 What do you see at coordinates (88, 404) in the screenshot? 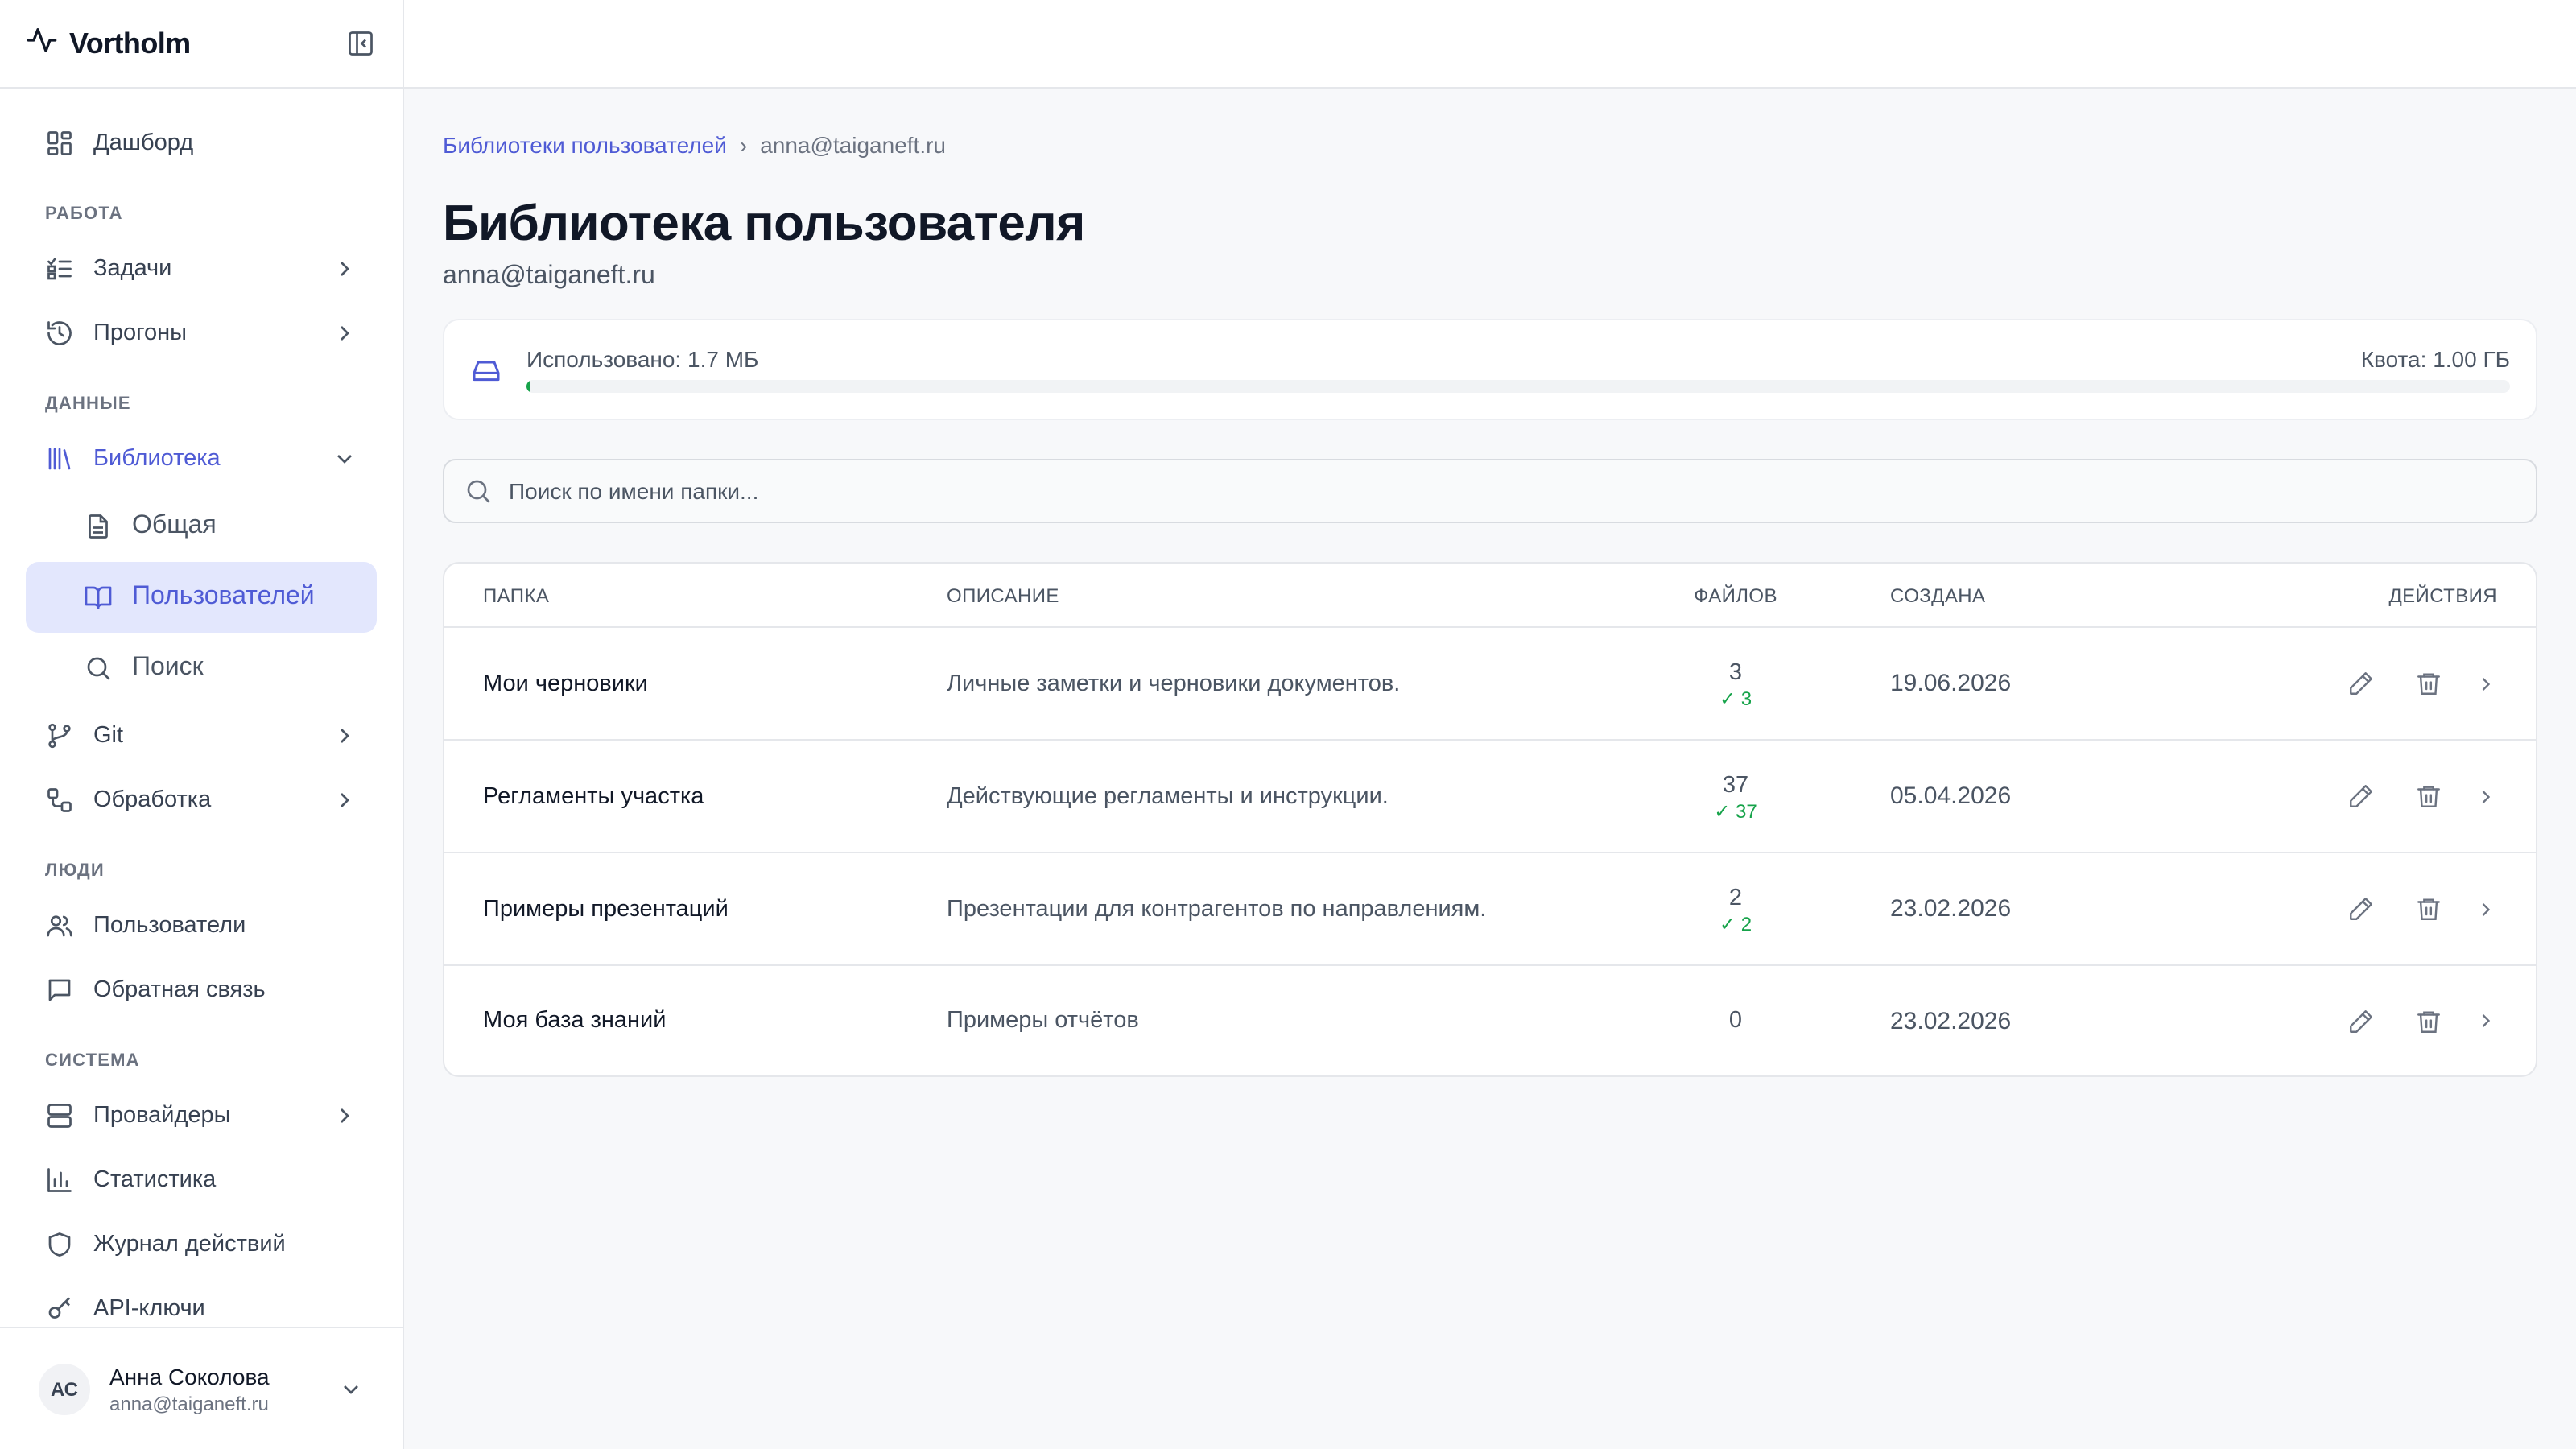
I see `section-label-data: ДАННЫЕ` at bounding box center [88, 404].